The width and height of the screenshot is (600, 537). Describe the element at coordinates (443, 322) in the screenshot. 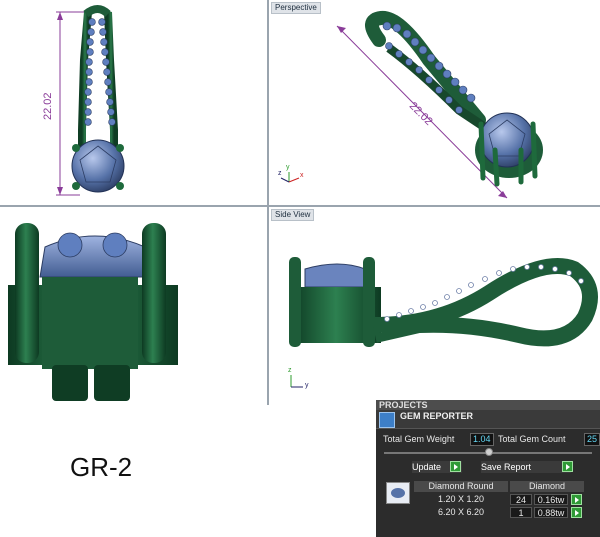

I see `side-view-drawing` at that location.